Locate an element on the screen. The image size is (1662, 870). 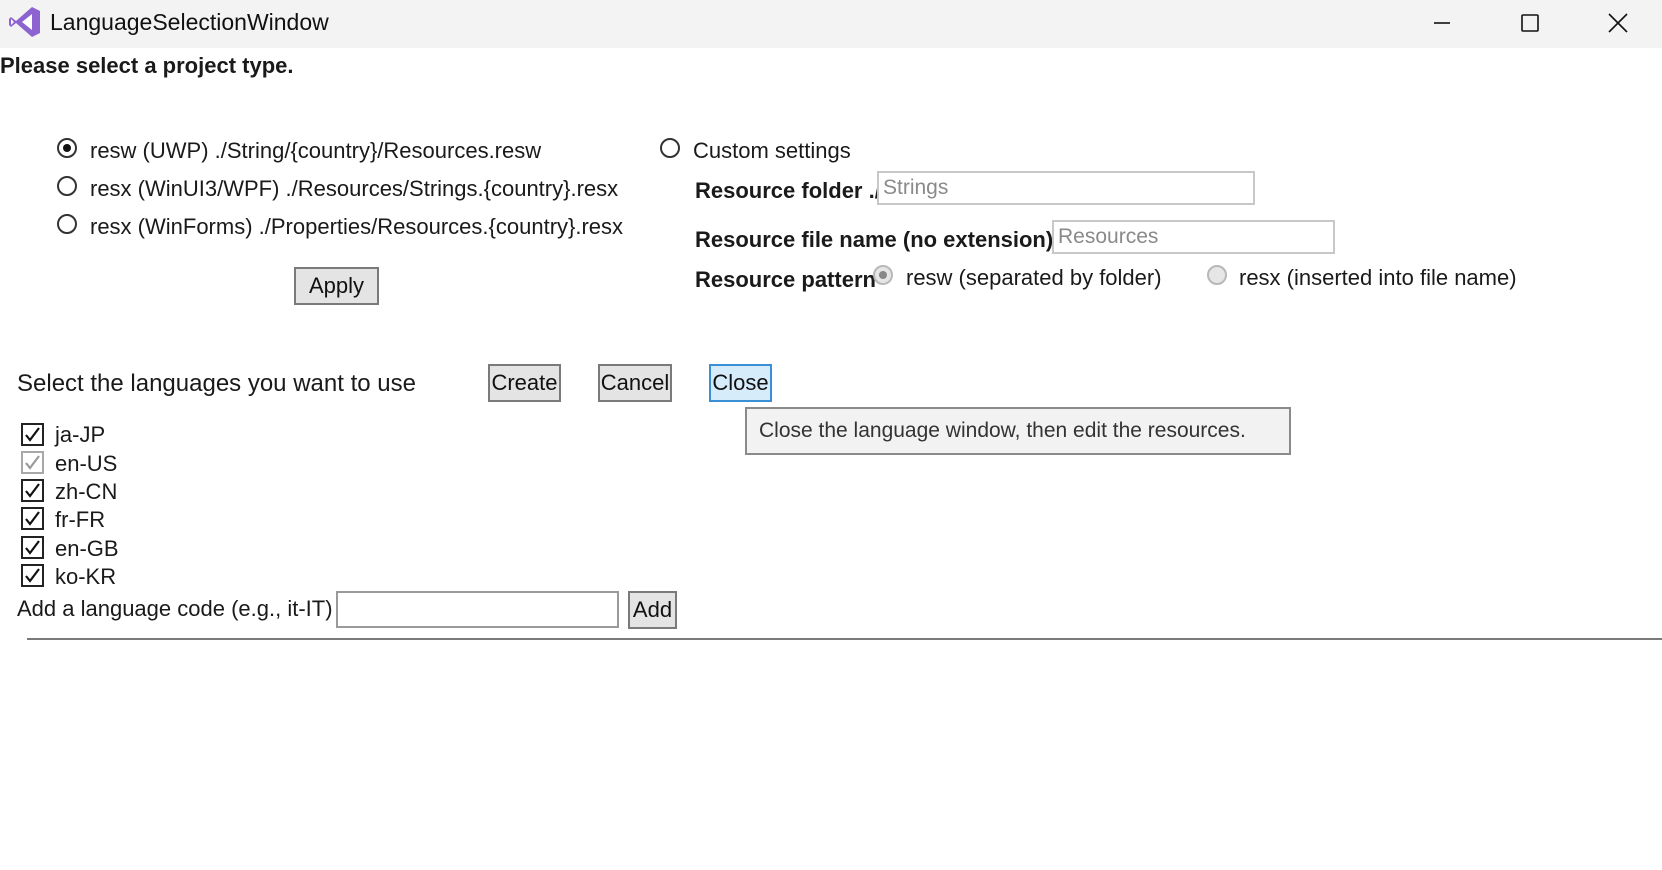
create-button: Create is located at coordinates (524, 383).